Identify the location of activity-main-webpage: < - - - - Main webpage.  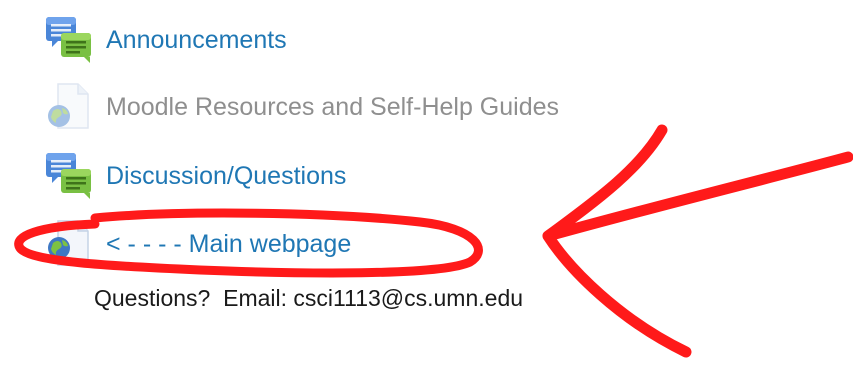
(197, 244).